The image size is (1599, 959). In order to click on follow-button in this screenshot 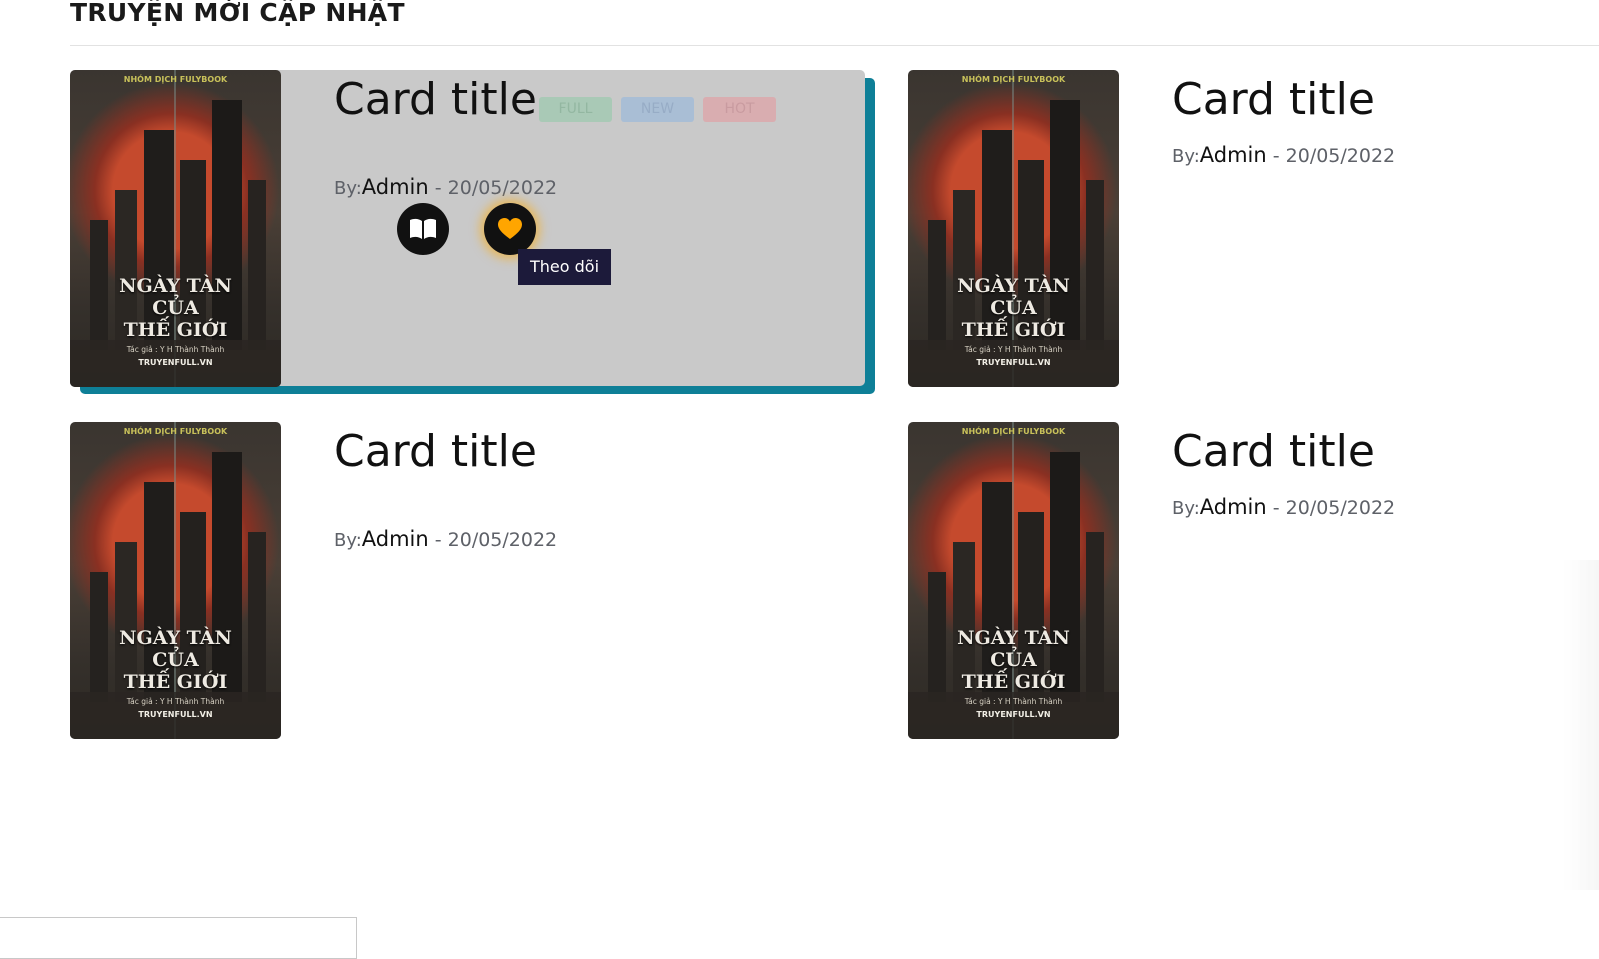, I will do `click(510, 229)`.